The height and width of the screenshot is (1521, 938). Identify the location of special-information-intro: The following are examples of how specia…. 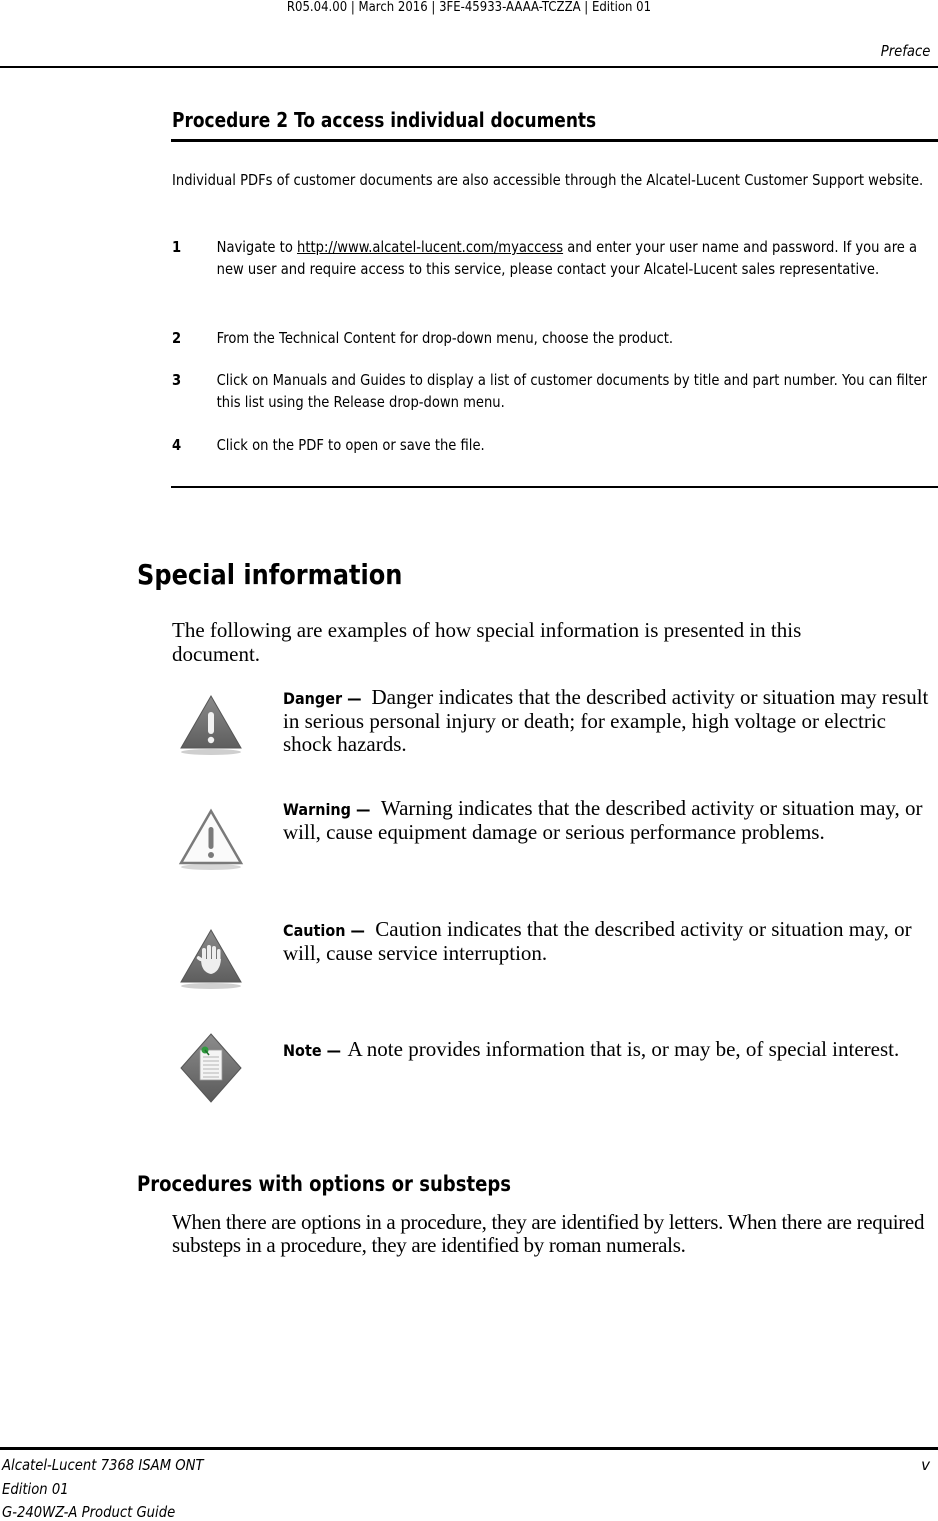
(487, 642).